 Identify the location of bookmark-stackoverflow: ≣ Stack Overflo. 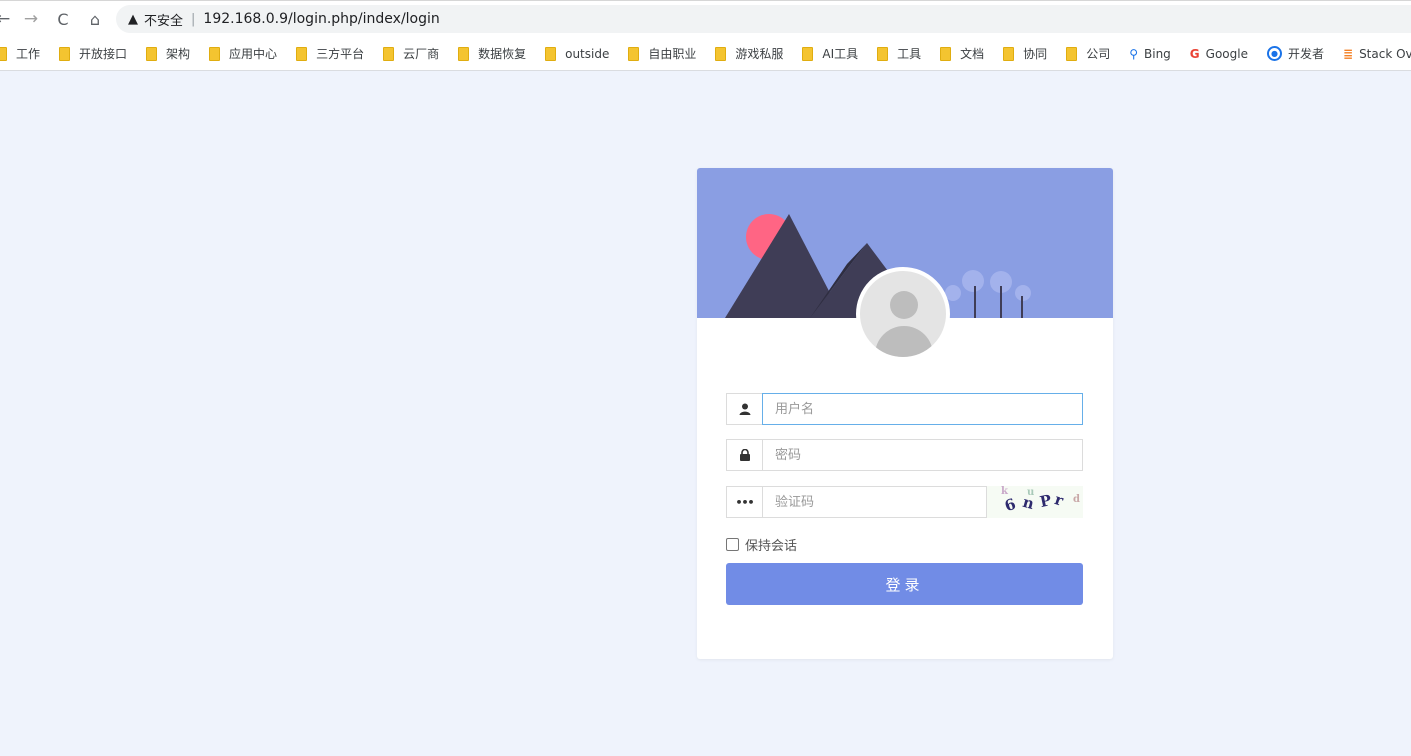
(1377, 54).